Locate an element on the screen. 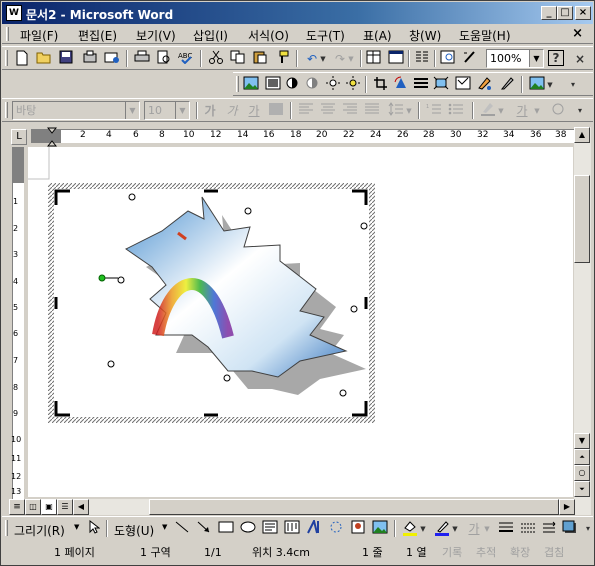 This screenshot has height=566, width=595. line-spacing-icon is located at coordinates (396, 111).